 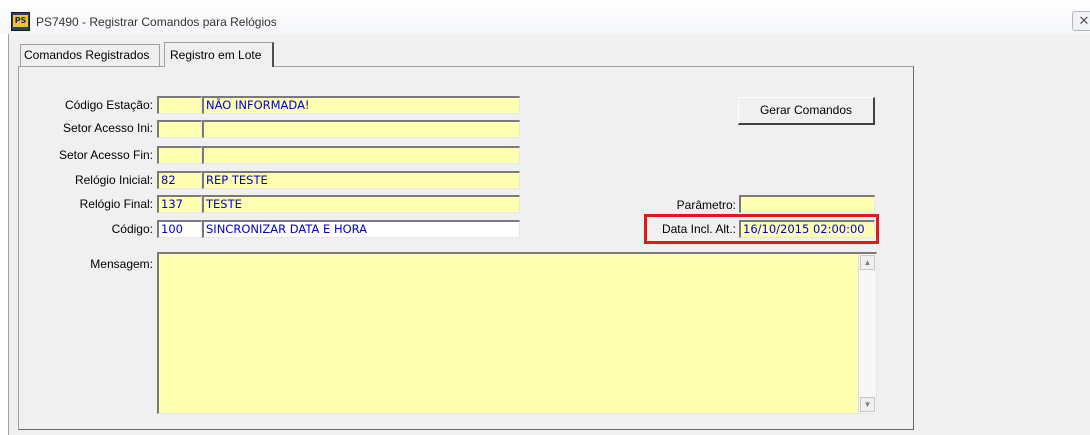 I want to click on setor-fin-desc-field, so click(x=361, y=155).